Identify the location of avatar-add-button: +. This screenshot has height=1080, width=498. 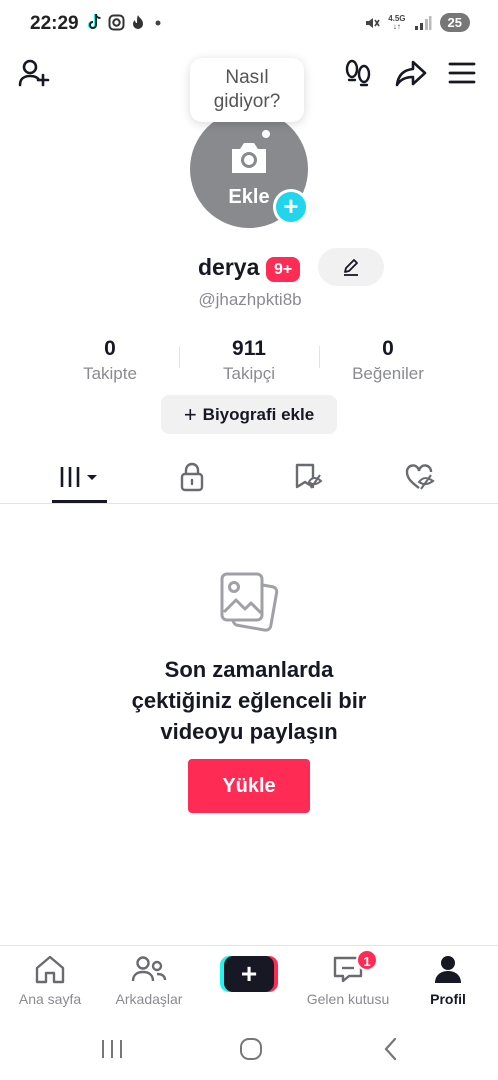
(291, 207).